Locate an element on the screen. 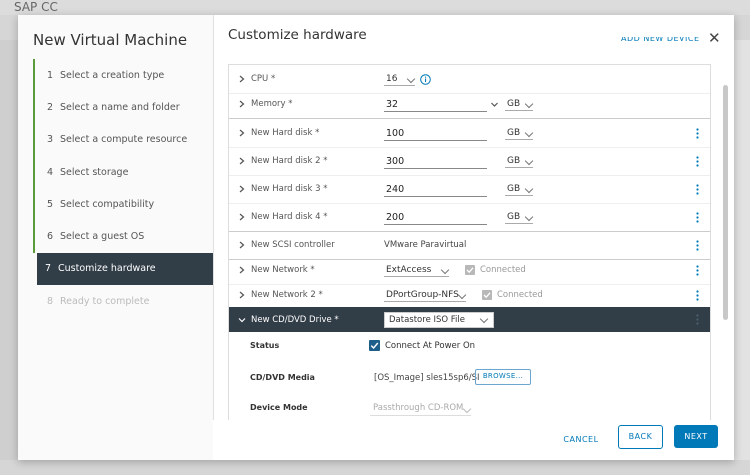  hardware-row-hard-disk-1: New Hard disk * 100 GB is located at coordinates (469, 133).